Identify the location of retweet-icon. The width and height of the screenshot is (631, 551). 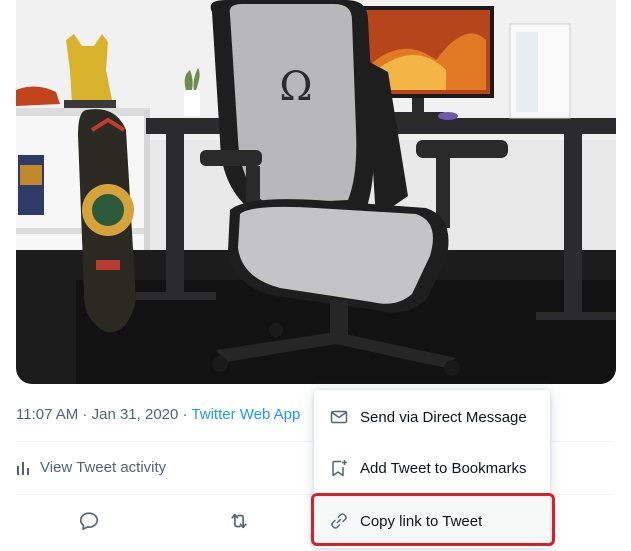
(239, 521).